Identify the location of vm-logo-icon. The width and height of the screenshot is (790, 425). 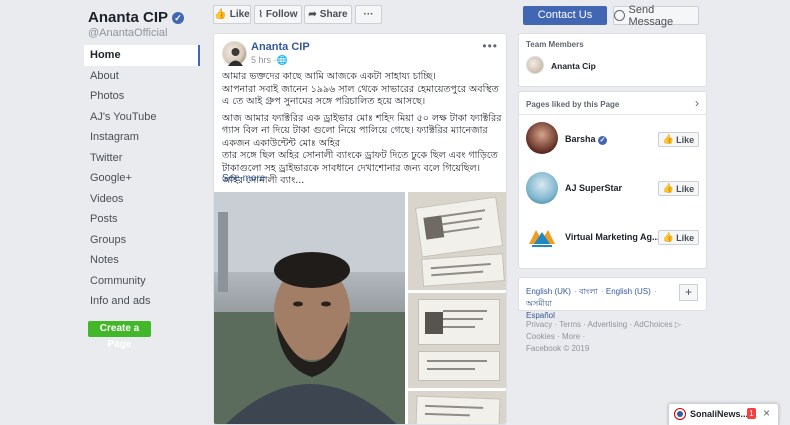
(542, 238).